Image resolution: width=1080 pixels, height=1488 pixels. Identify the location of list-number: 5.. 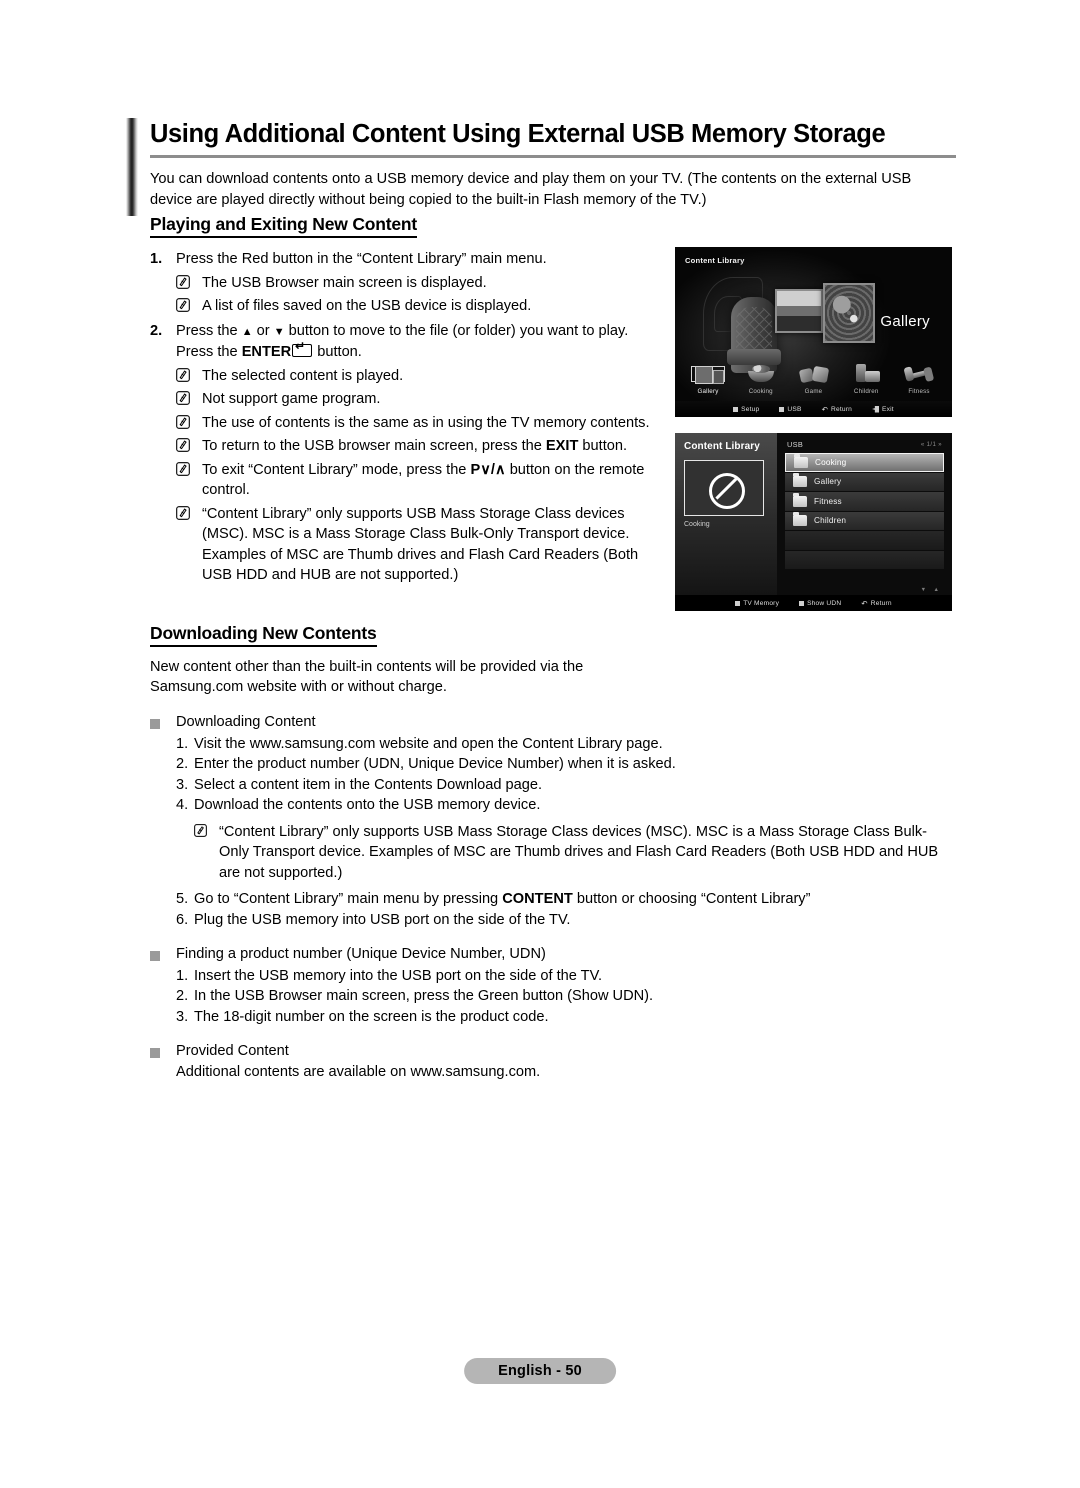
(182, 899).